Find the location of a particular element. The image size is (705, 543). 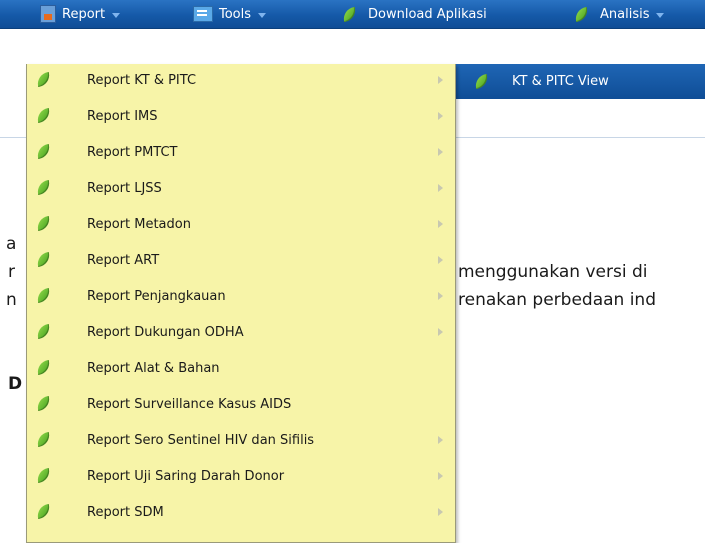

menu-tools-label: Tools is located at coordinates (235, 14).